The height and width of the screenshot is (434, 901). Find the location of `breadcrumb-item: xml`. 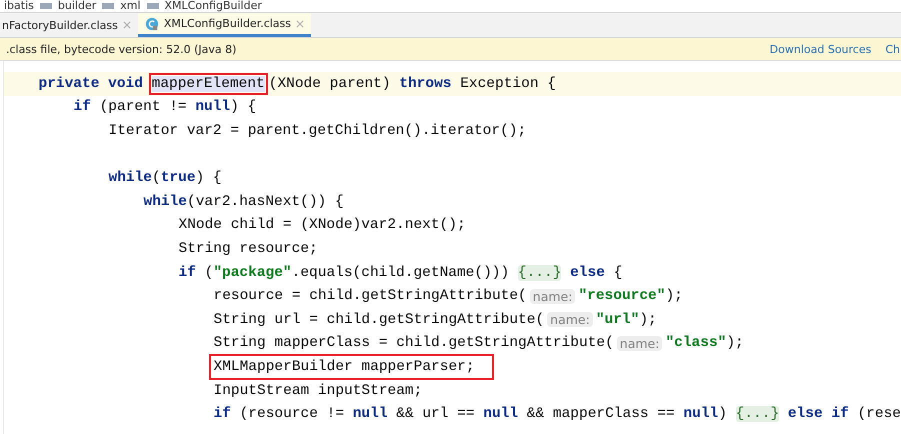

breadcrumb-item: xml is located at coordinates (130, 6).